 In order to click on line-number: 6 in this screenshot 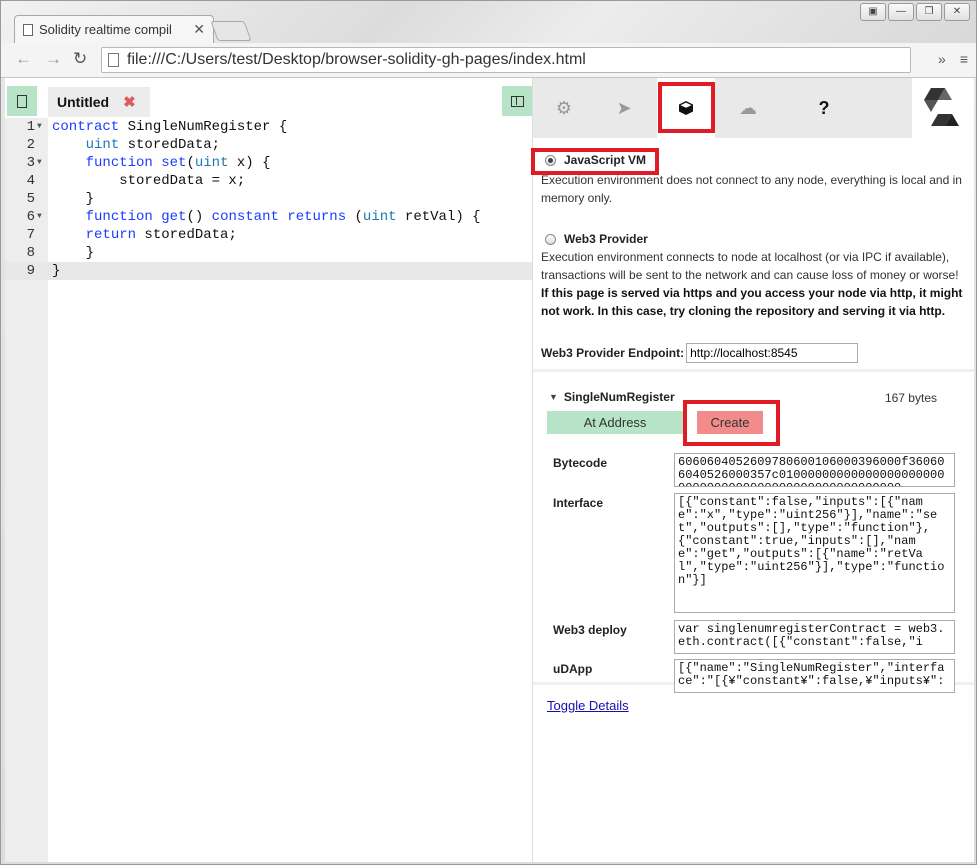, I will do `click(30, 217)`.